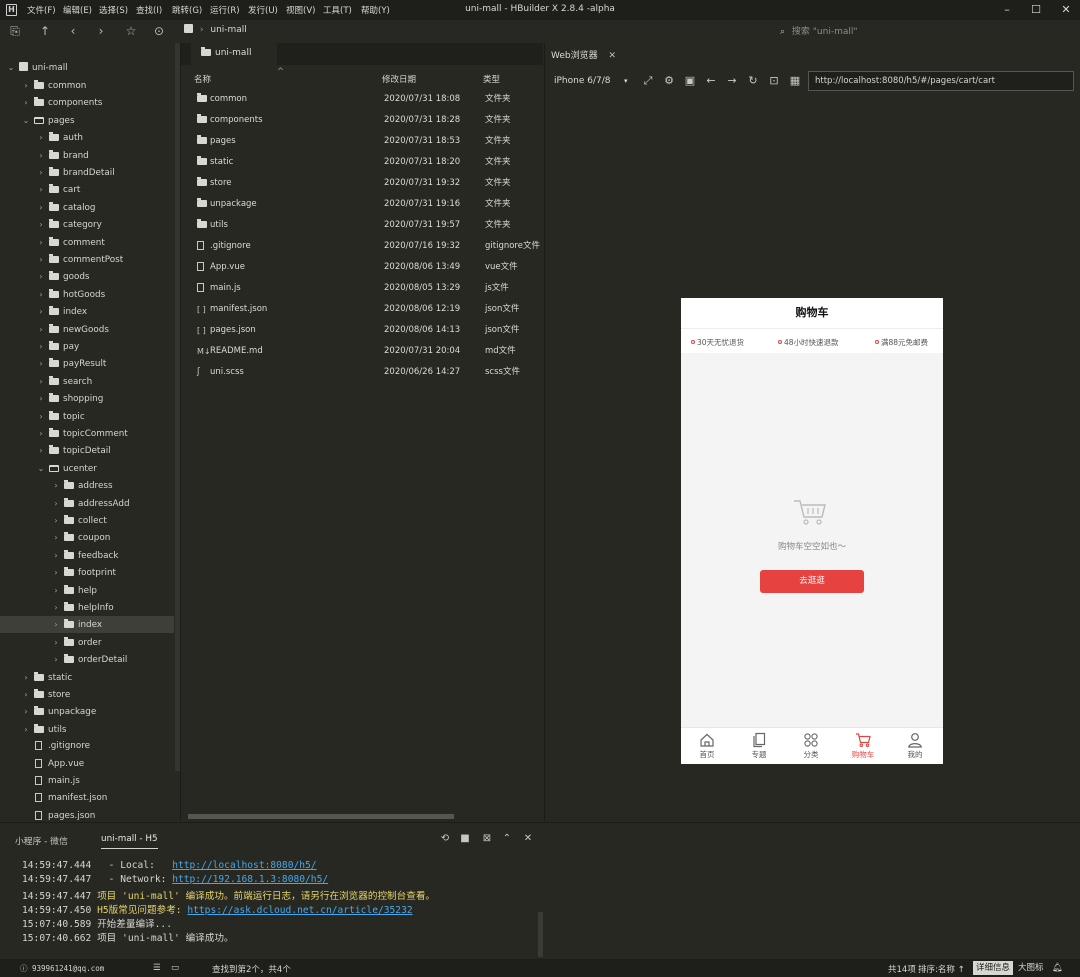 The width and height of the screenshot is (1080, 977). What do you see at coordinates (177, 407) in the screenshot?
I see `sidebar-scrollbar` at bounding box center [177, 407].